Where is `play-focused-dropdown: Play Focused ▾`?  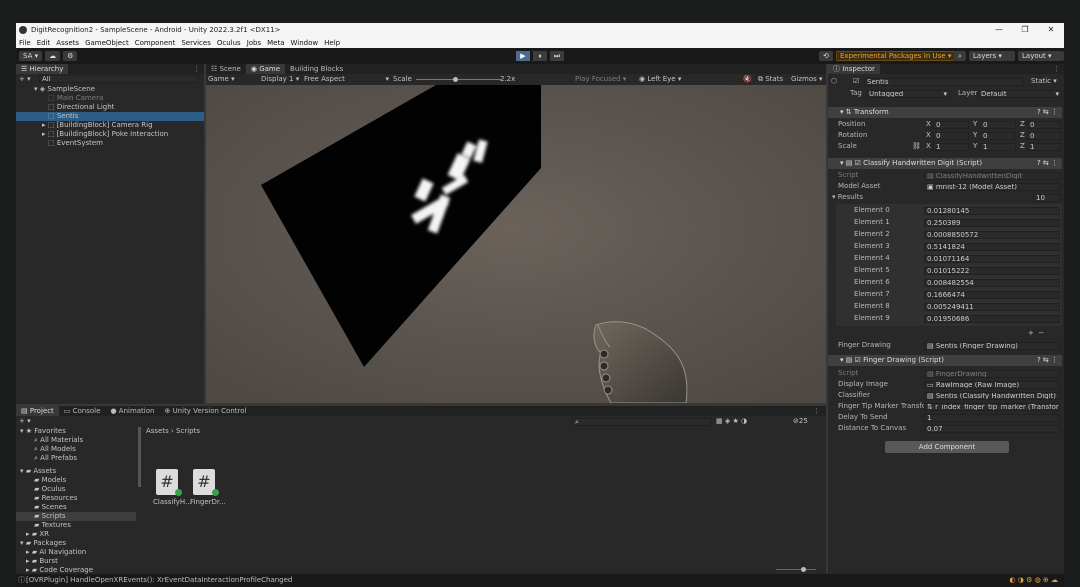 play-focused-dropdown: Play Focused ▾ is located at coordinates (600, 79).